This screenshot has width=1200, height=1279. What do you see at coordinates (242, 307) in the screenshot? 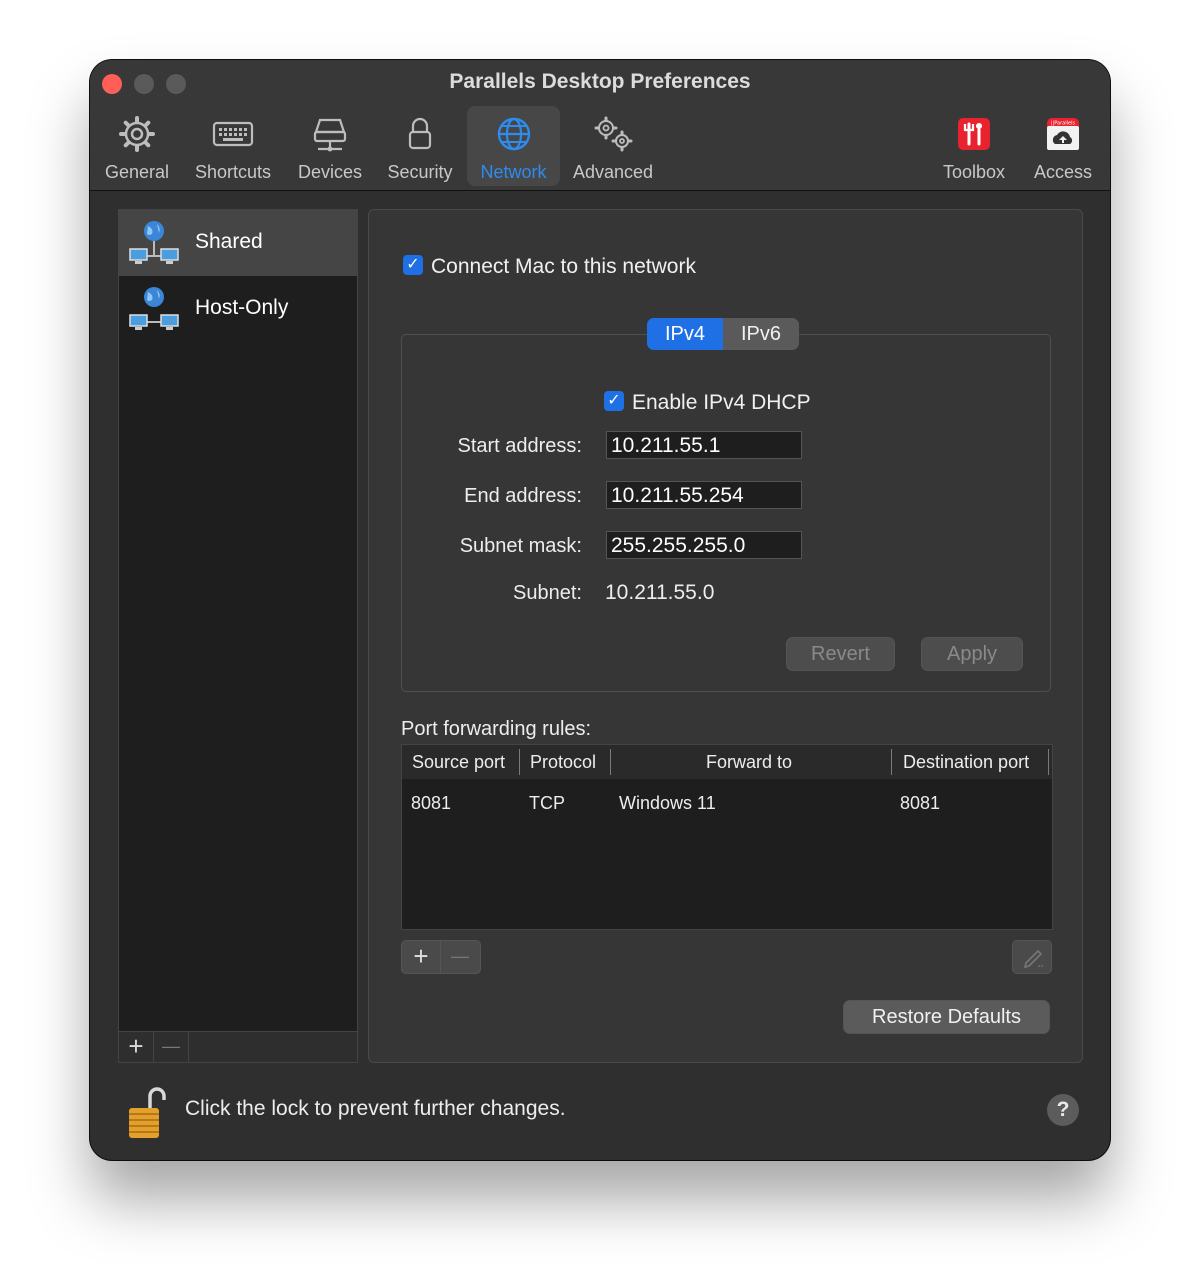
I see `sidebar-item-label: Host-Only` at bounding box center [242, 307].